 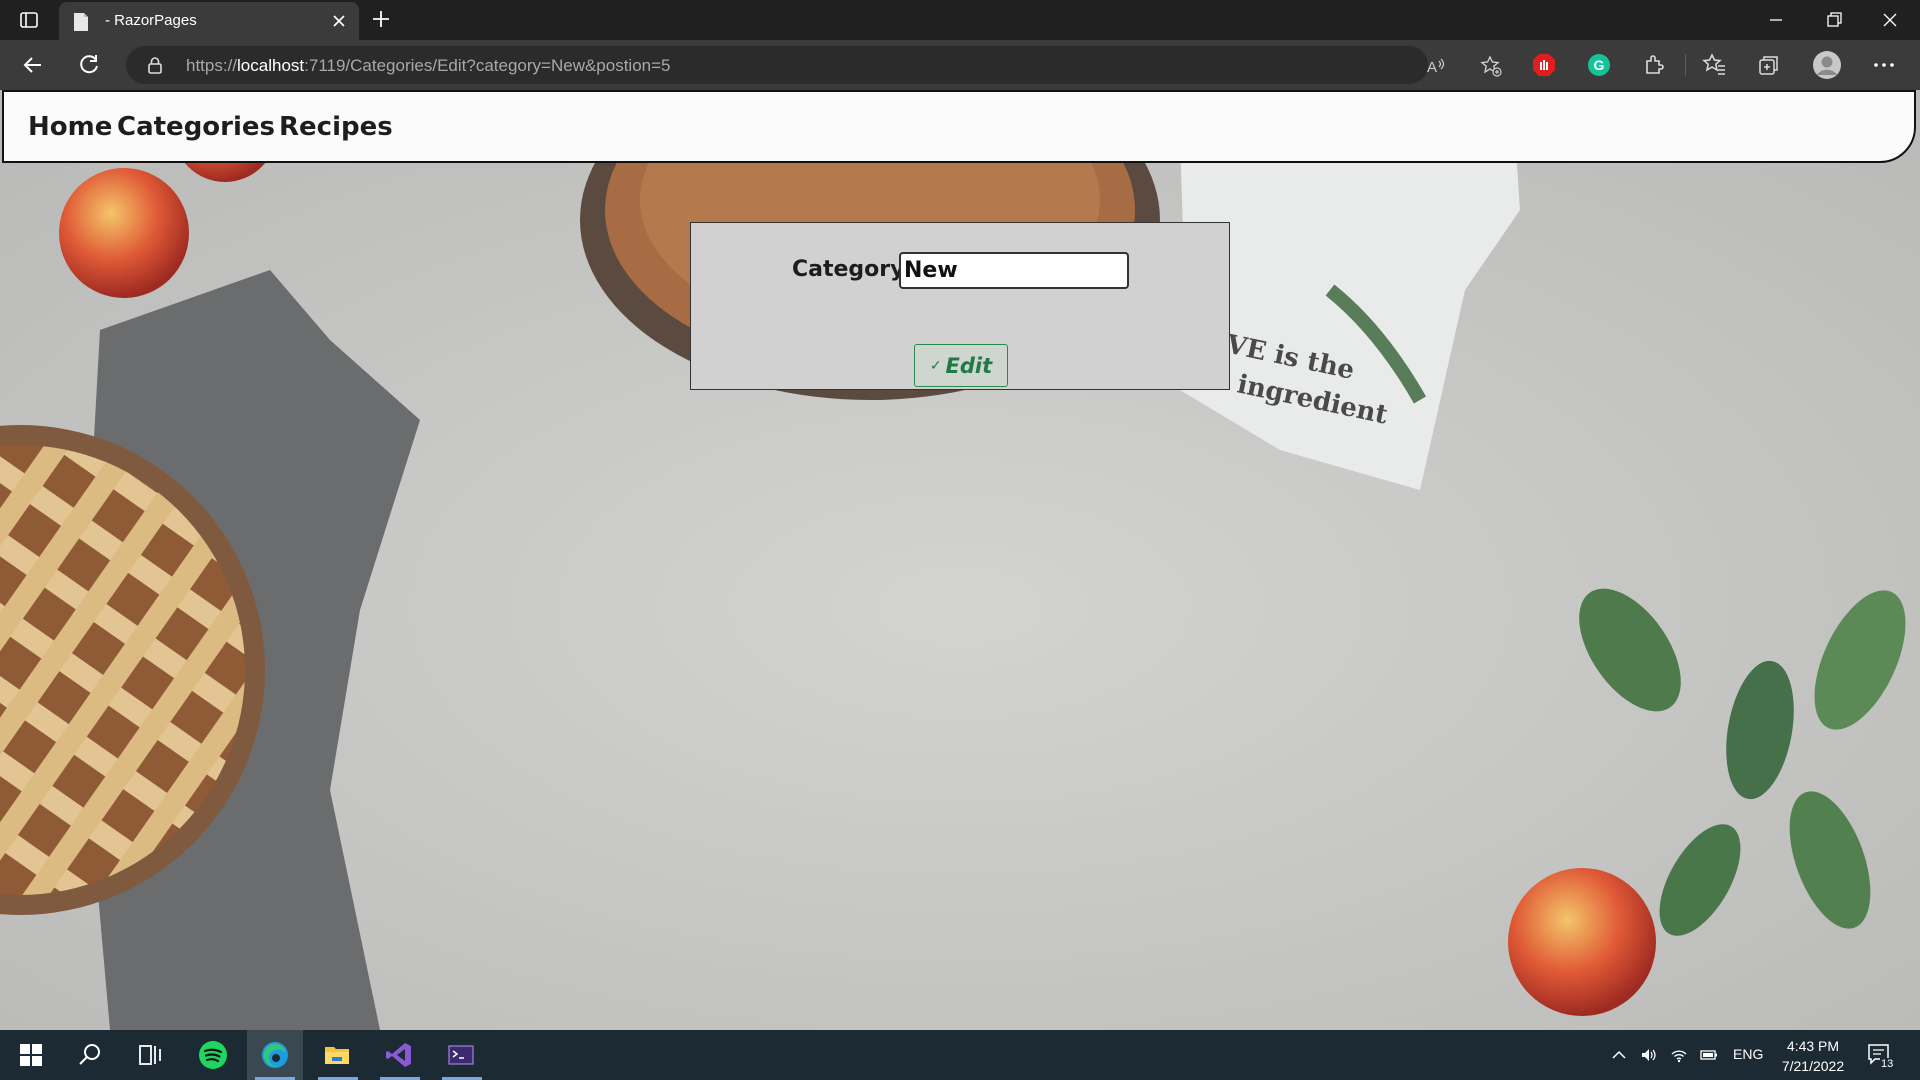 I want to click on volume-icon, so click(x=1649, y=1055).